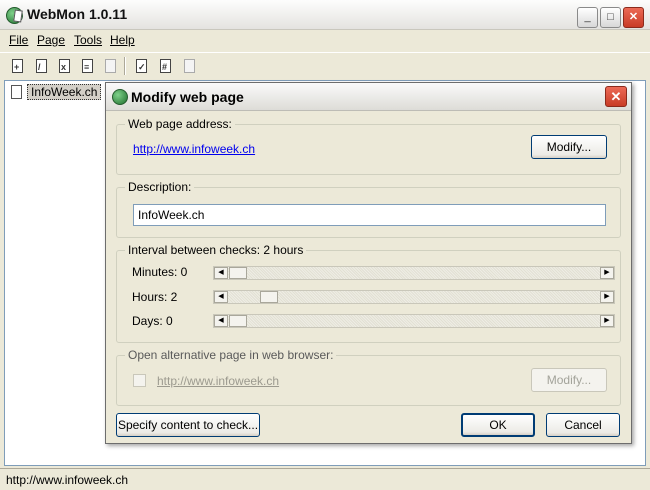  I want to click on menu-bar: File Page Tools Help, so click(325, 40).